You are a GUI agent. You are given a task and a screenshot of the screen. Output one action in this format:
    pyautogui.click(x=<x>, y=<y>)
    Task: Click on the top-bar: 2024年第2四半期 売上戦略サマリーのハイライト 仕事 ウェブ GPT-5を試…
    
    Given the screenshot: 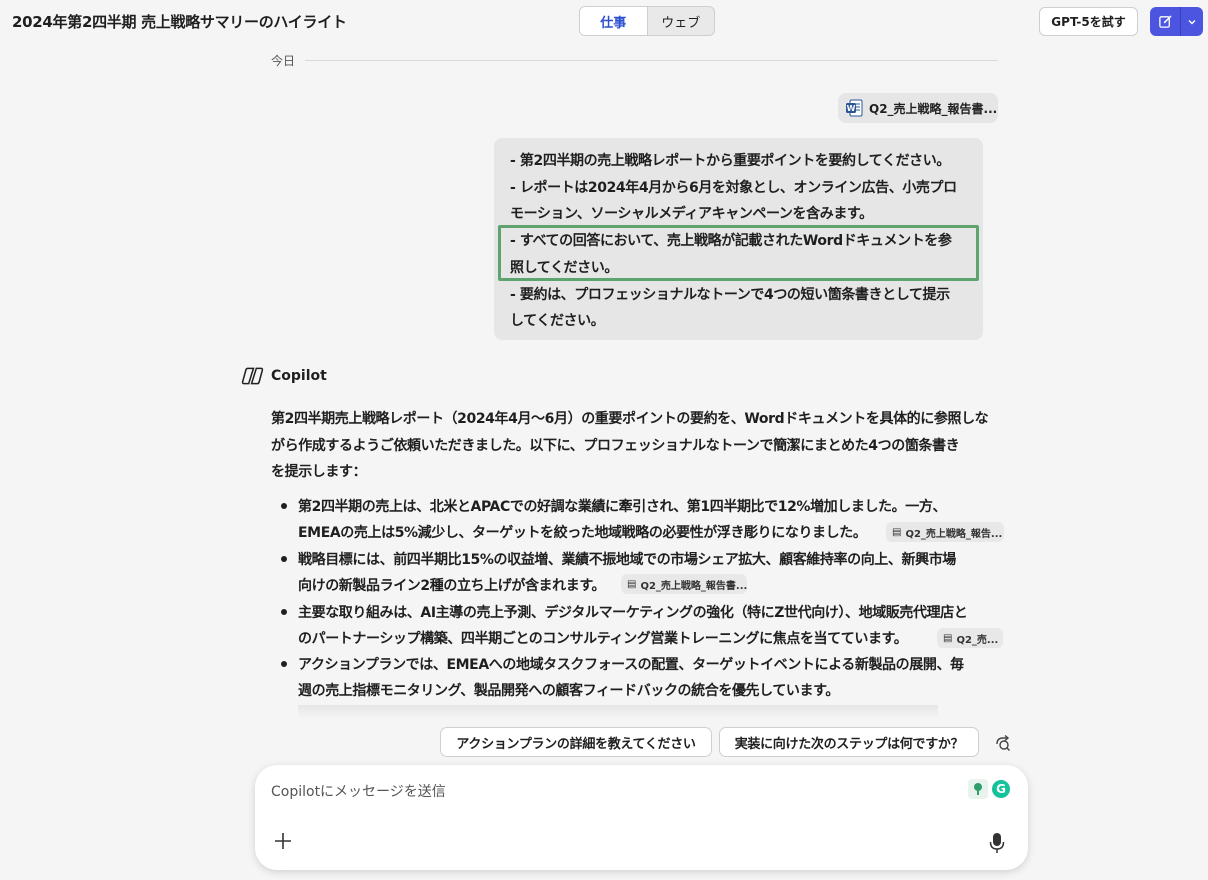 What is the action you would take?
    pyautogui.click(x=604, y=22)
    